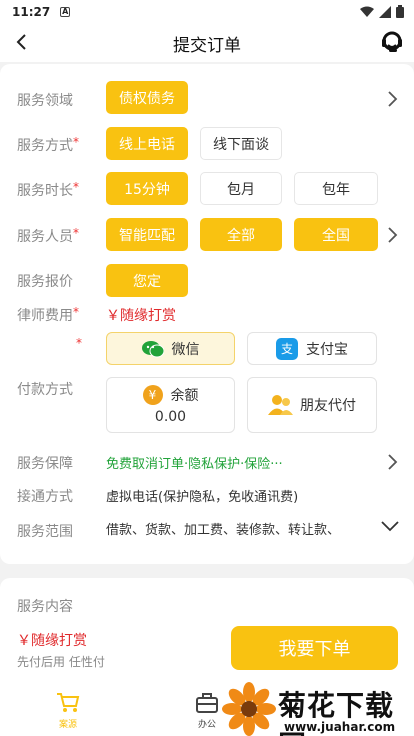 This screenshot has height=736, width=414. I want to click on pay-friend-label: 朋友代付, so click(328, 406).